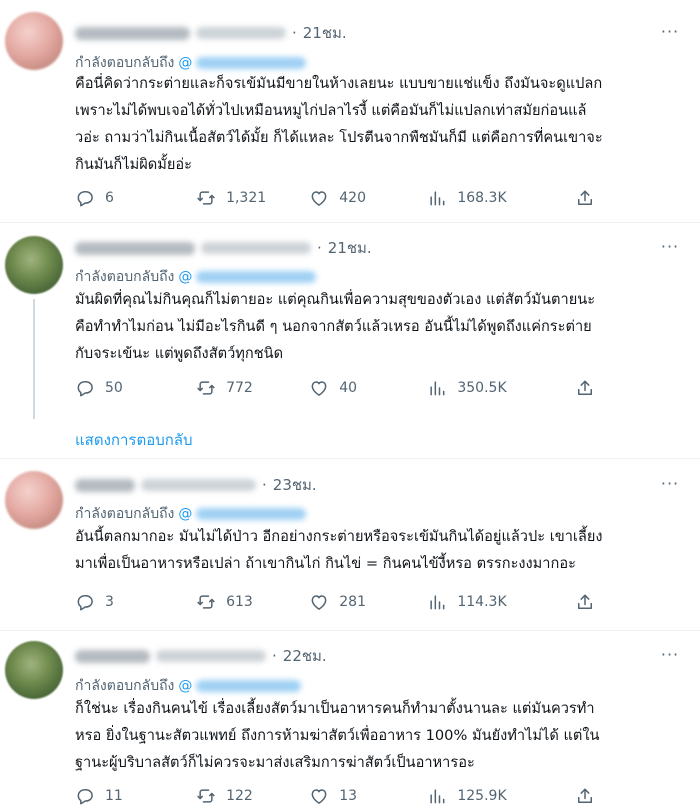 The width and height of the screenshot is (700, 810). I want to click on views-button: 350.5K, so click(501, 388).